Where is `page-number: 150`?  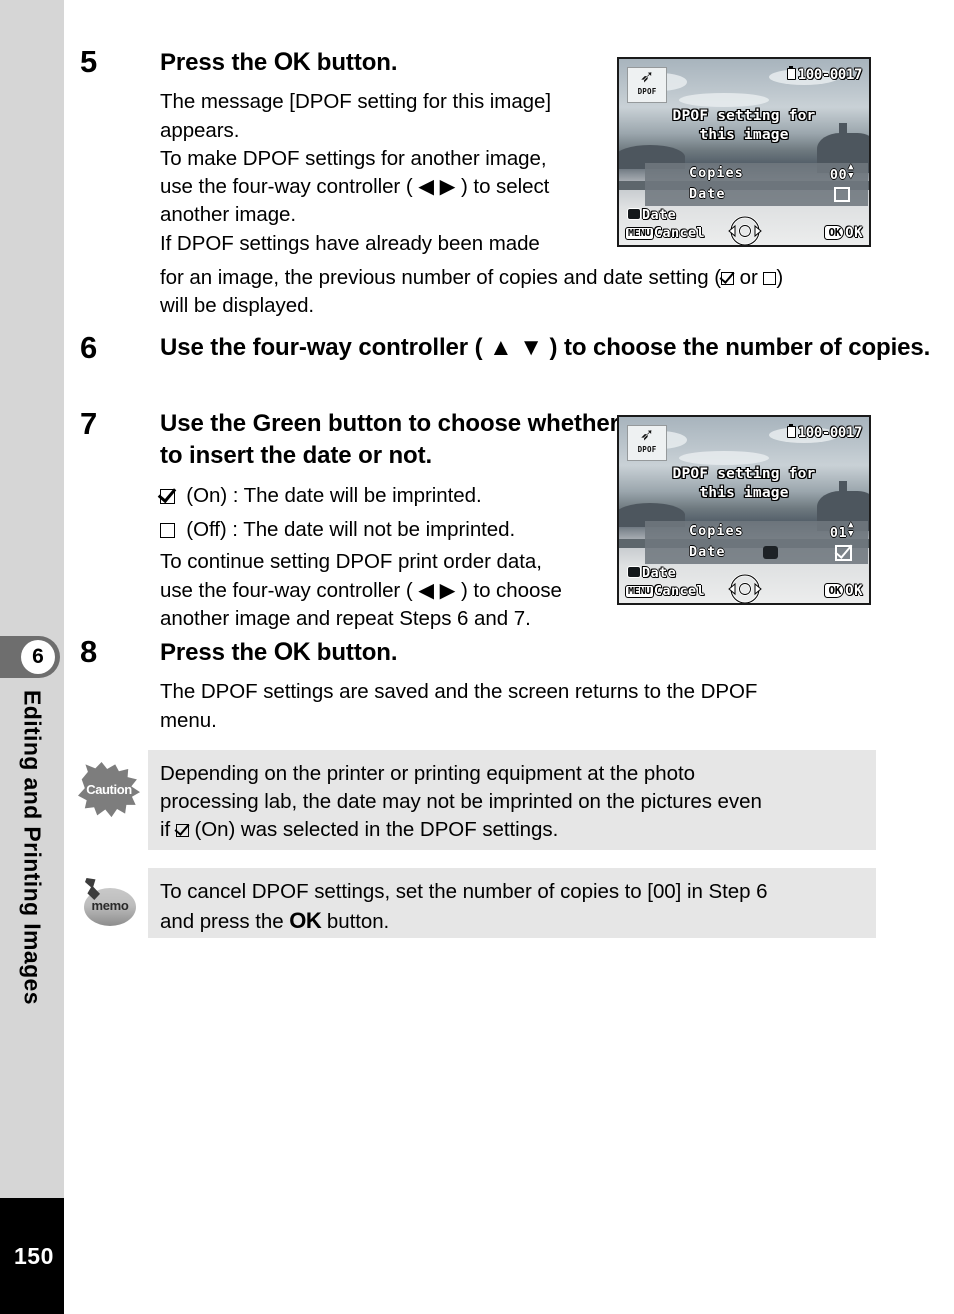
page-number: 150 is located at coordinates (34, 1256).